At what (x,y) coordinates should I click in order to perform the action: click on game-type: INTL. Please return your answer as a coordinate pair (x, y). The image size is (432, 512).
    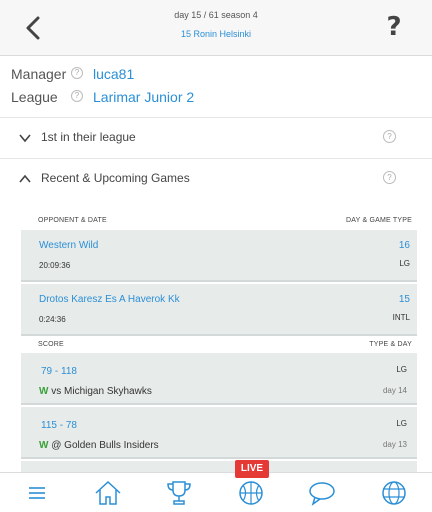
    Looking at the image, I should click on (401, 317).